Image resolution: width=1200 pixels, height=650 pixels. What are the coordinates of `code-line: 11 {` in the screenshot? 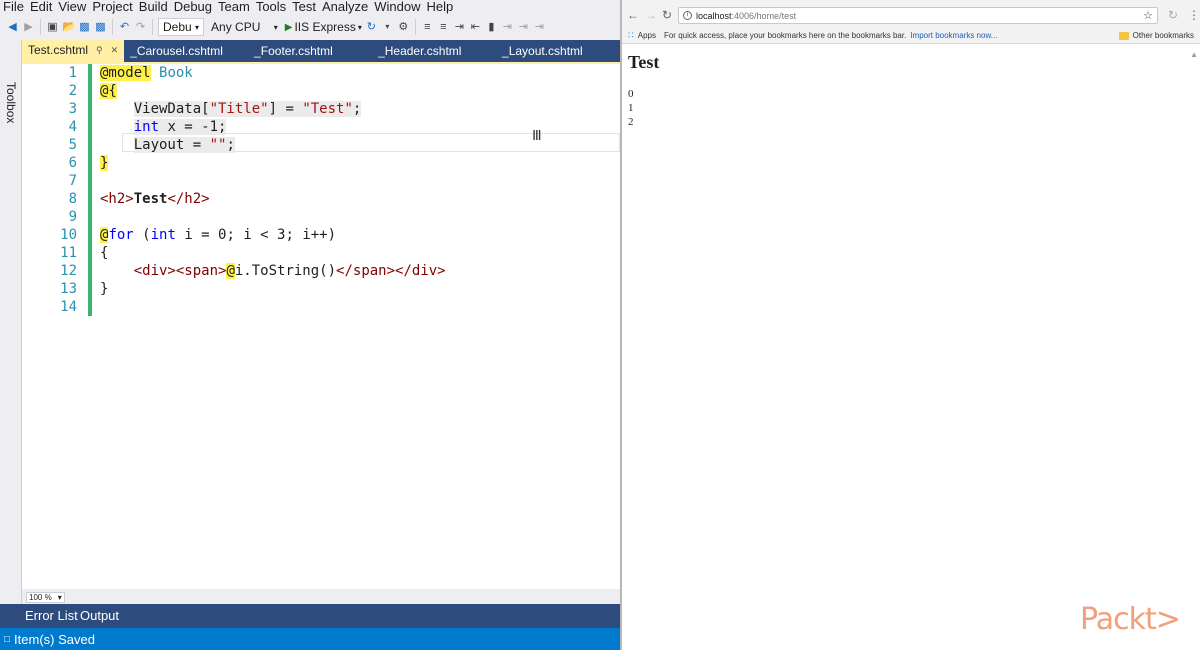 It's located at (321, 253).